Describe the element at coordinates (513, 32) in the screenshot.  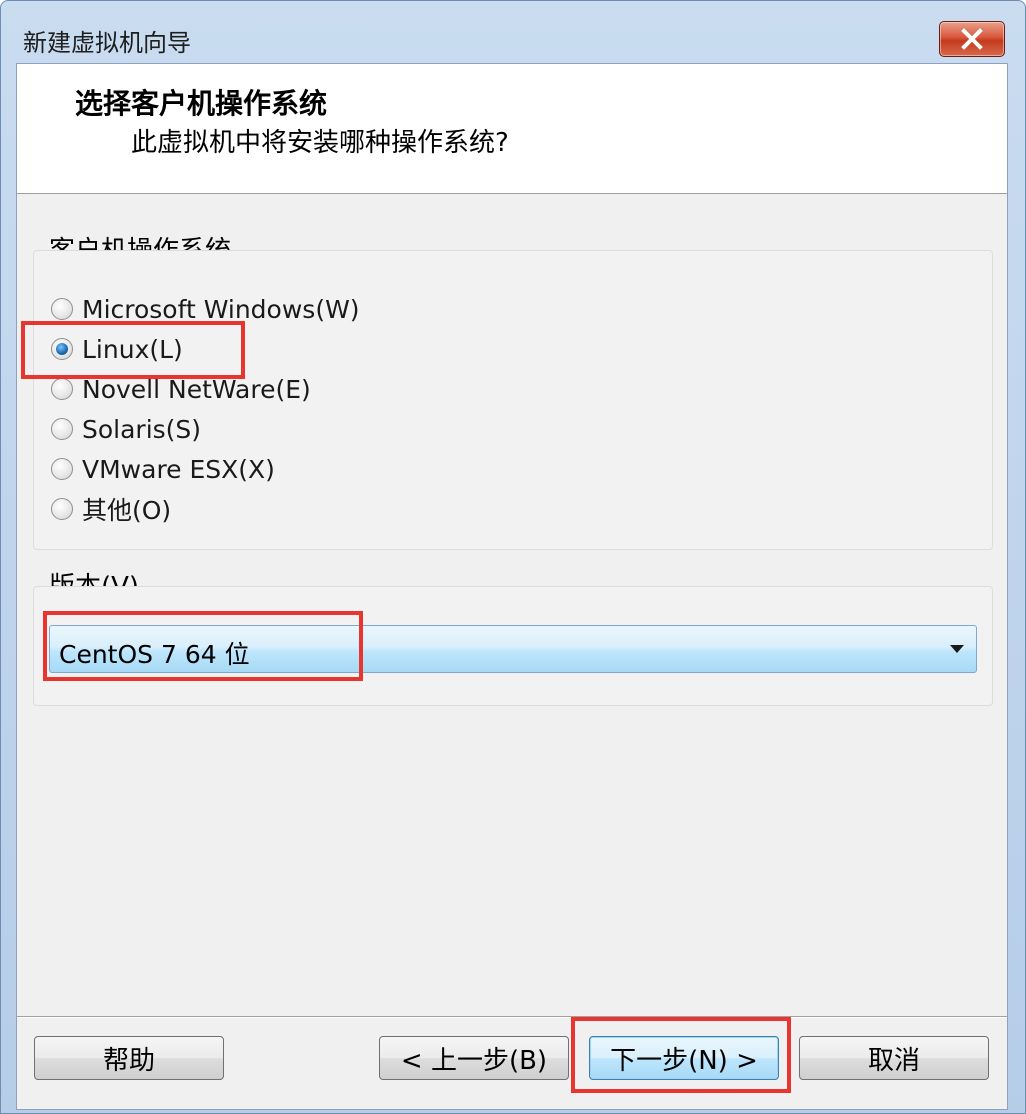
I see `title-bar: 新建虚拟机向导` at that location.